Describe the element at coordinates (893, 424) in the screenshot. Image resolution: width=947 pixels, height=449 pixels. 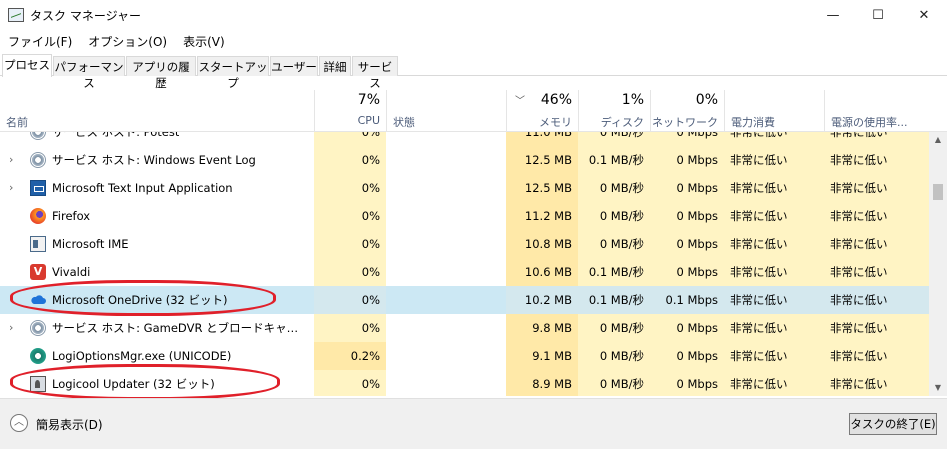
I see `end-task-button: タスクの終了(E)` at that location.